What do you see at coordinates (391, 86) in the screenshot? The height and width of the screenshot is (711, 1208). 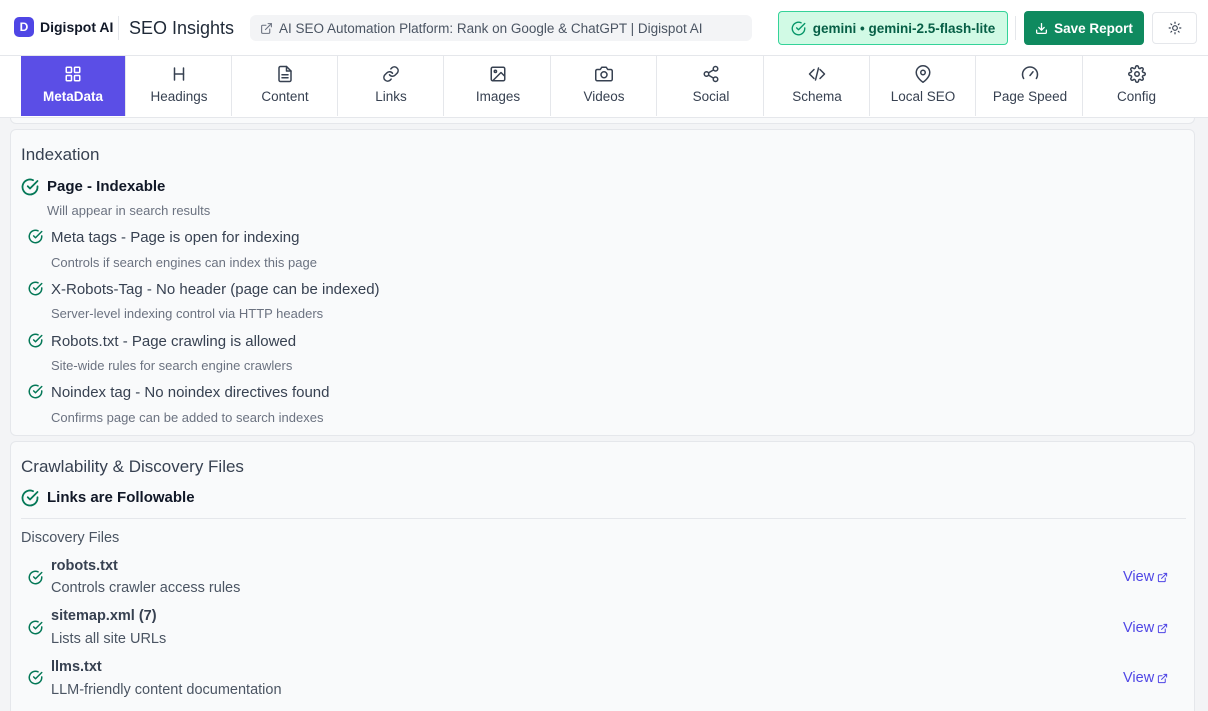 I see `tab-links: Links` at bounding box center [391, 86].